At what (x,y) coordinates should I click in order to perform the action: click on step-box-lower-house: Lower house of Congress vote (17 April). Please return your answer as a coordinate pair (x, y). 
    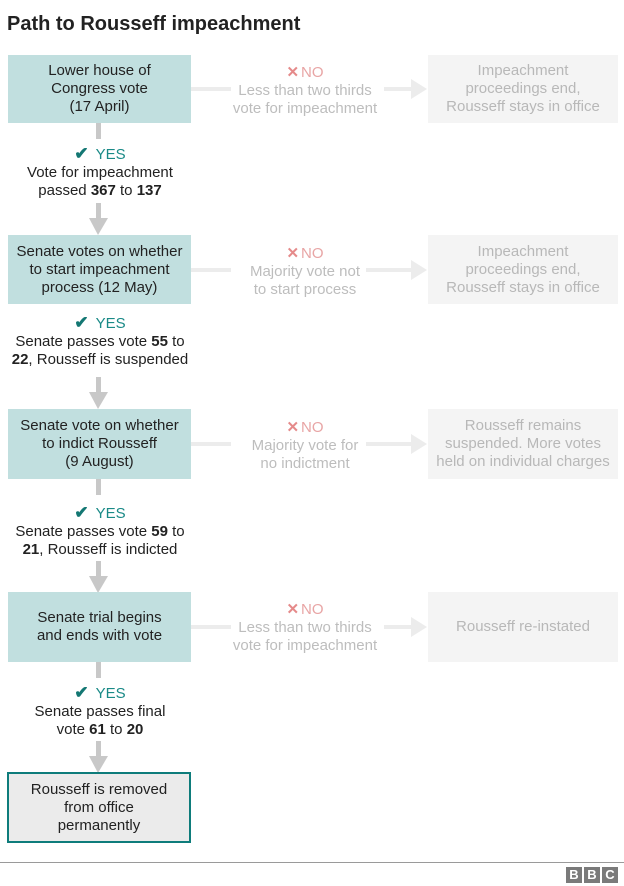
    Looking at the image, I should click on (99, 89).